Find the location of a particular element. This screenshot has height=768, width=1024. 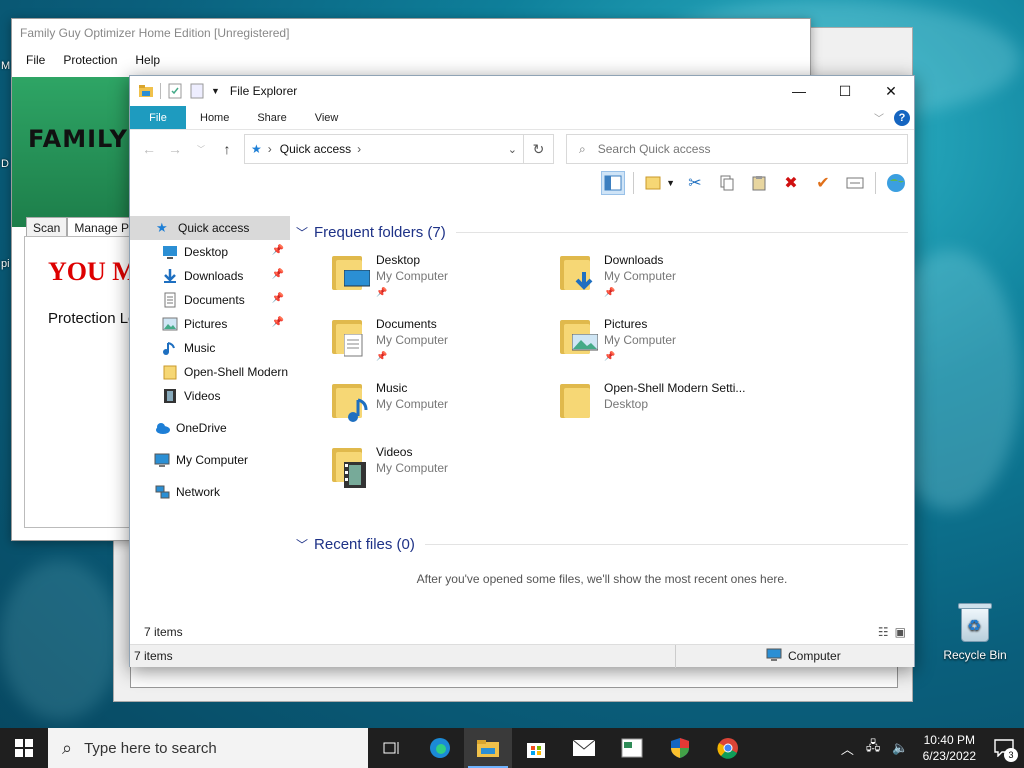

copy-icon is located at coordinates (727, 183).